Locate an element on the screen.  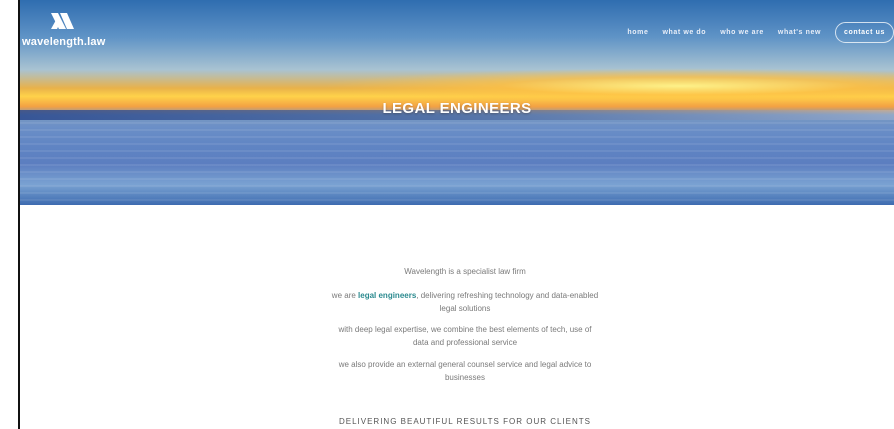
hero-title: LEGAL ENGINEERS is located at coordinates (457, 108).